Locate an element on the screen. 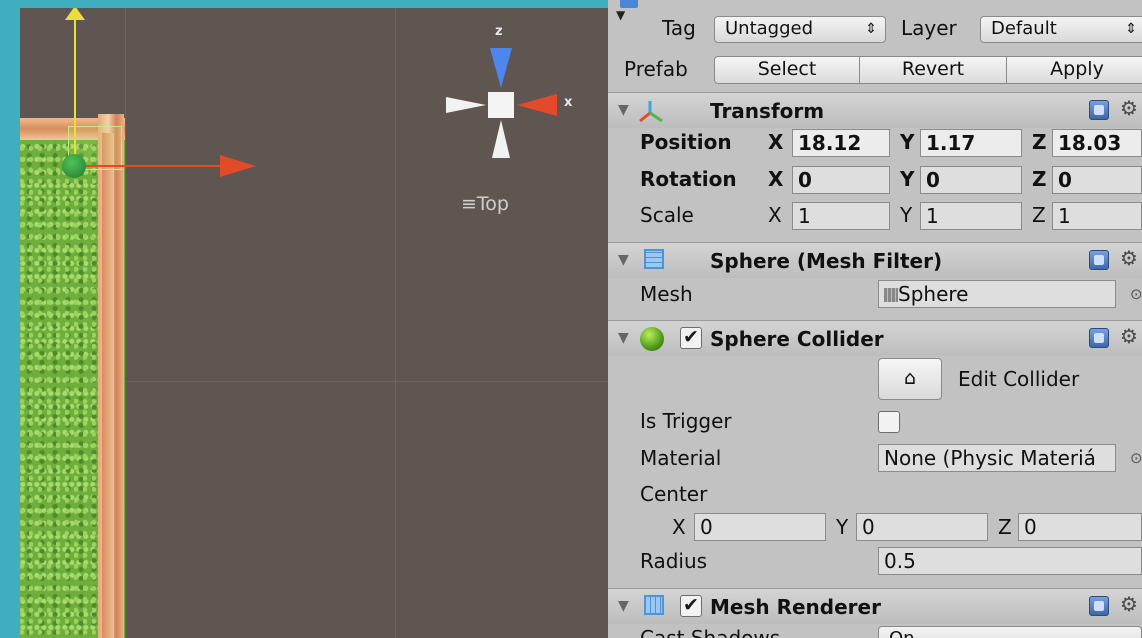 Image resolution: width=1142 pixels, height=638 pixels. cast-shadows-dropdown: On is located at coordinates (1010, 632).